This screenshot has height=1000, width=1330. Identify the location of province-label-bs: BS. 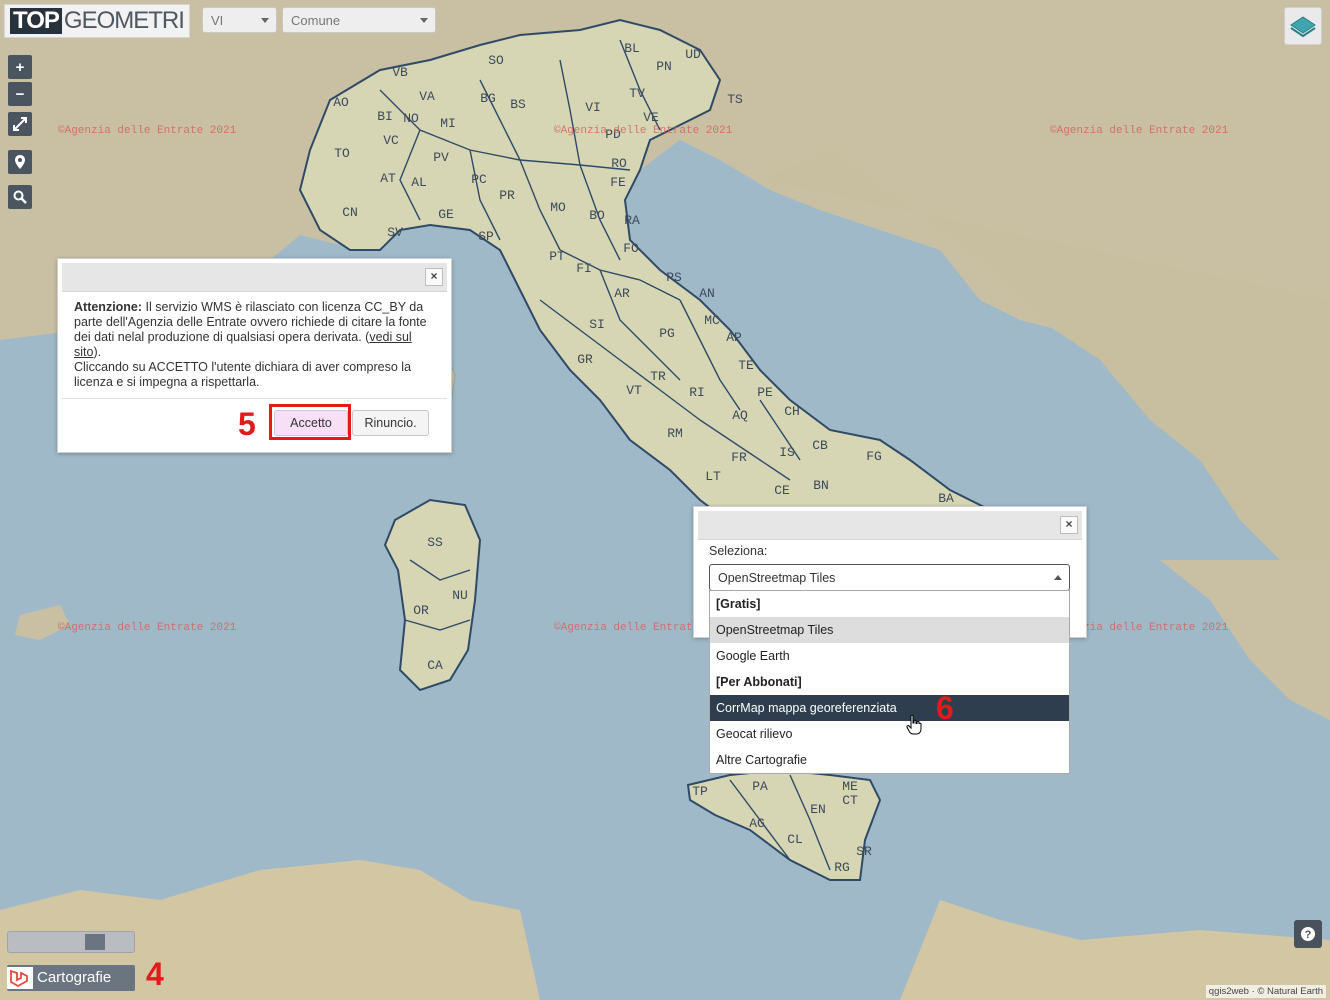
(518, 104).